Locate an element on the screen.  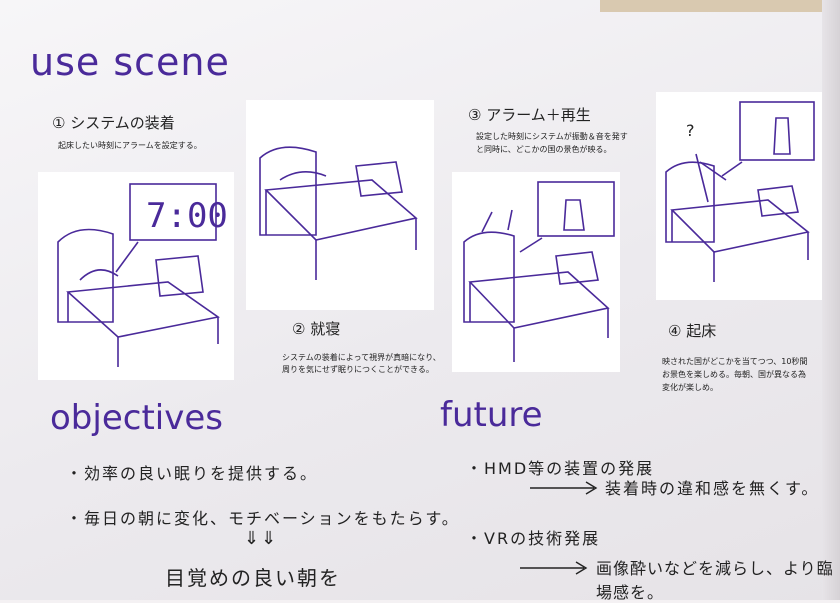
future-item-2: ・VRの技術発展 is located at coordinates (533, 538).